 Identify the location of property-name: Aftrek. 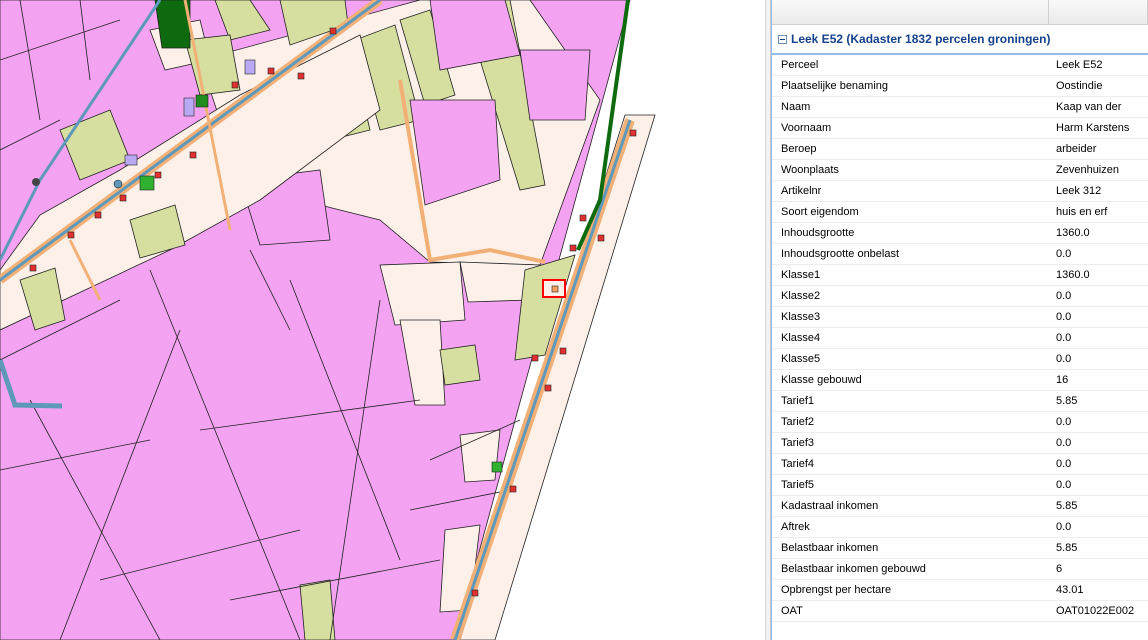
(795, 527).